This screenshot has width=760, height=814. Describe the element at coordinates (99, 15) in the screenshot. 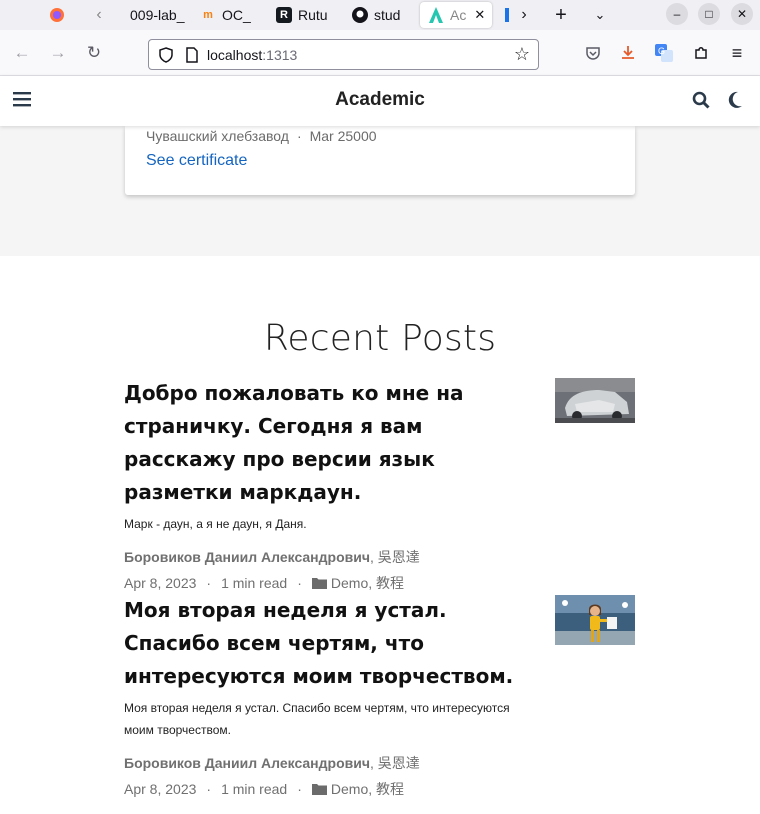

I see `tabs-scroll-left-icon: ‹` at that location.